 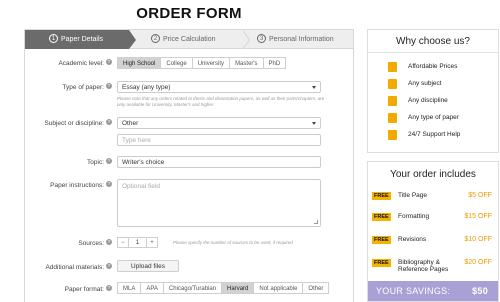 I want to click on order-includes-title: Your order includes, so click(x=433, y=174).